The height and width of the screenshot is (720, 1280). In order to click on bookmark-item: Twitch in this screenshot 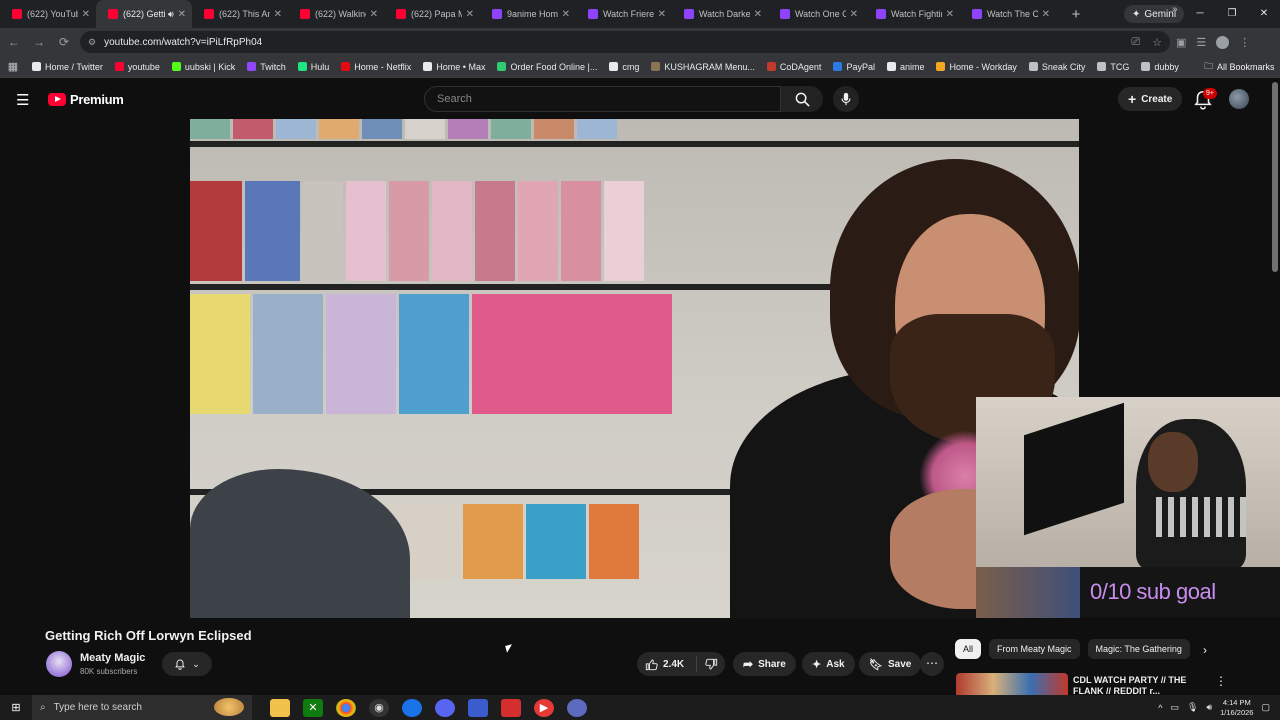, I will do `click(266, 67)`.